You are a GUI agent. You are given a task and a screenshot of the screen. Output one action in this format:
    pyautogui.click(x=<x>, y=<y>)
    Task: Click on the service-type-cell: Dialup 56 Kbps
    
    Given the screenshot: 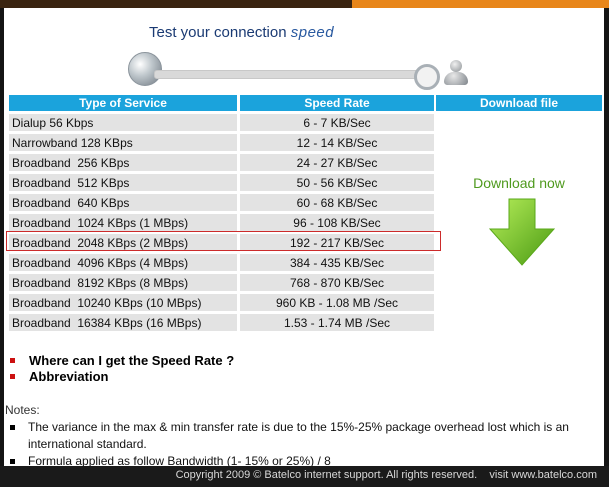 What is the action you would take?
    pyautogui.click(x=123, y=122)
    